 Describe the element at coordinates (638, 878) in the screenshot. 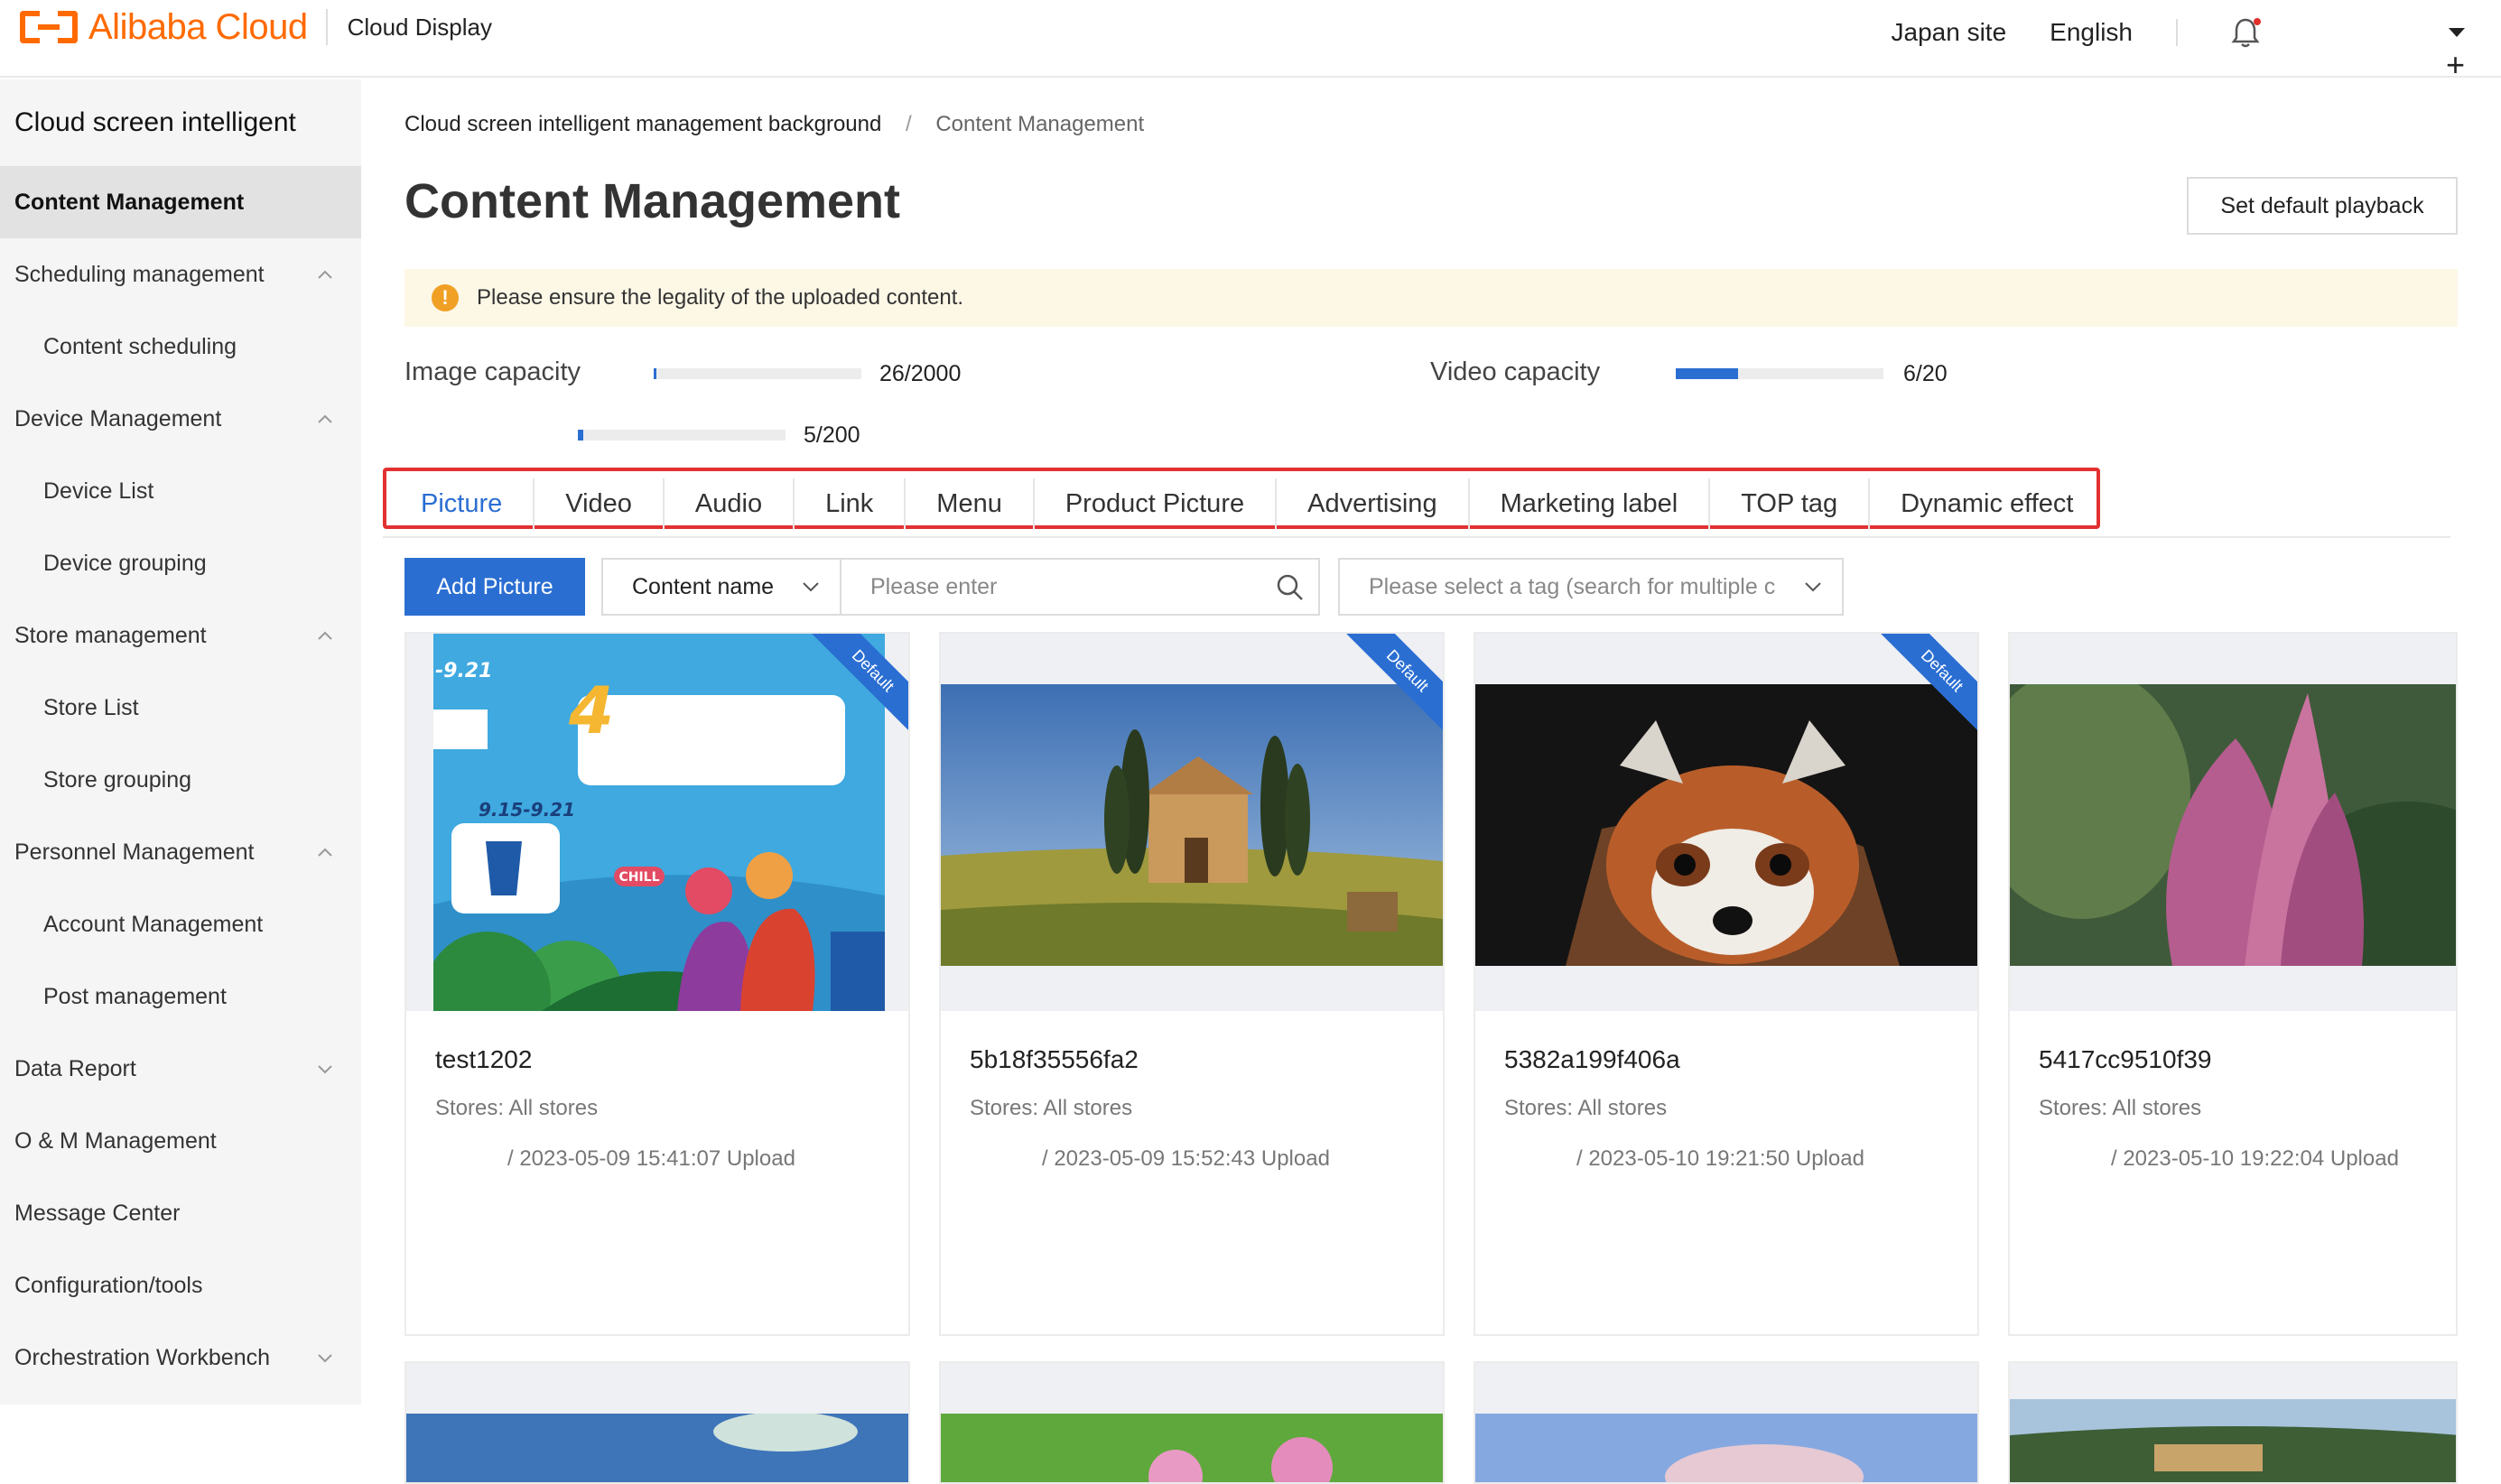

I see `poster-chill-text: CHILL` at that location.